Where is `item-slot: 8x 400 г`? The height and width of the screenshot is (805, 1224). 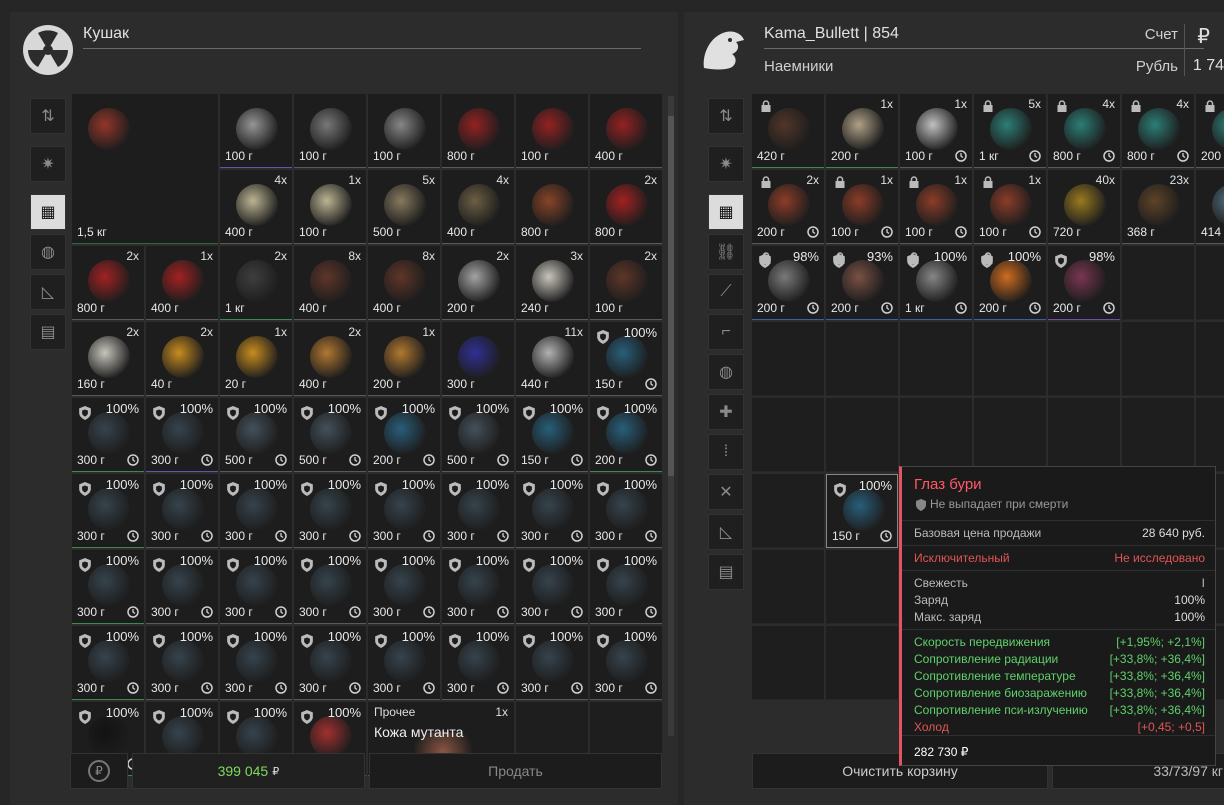
item-slot: 8x 400 г is located at coordinates (330, 283).